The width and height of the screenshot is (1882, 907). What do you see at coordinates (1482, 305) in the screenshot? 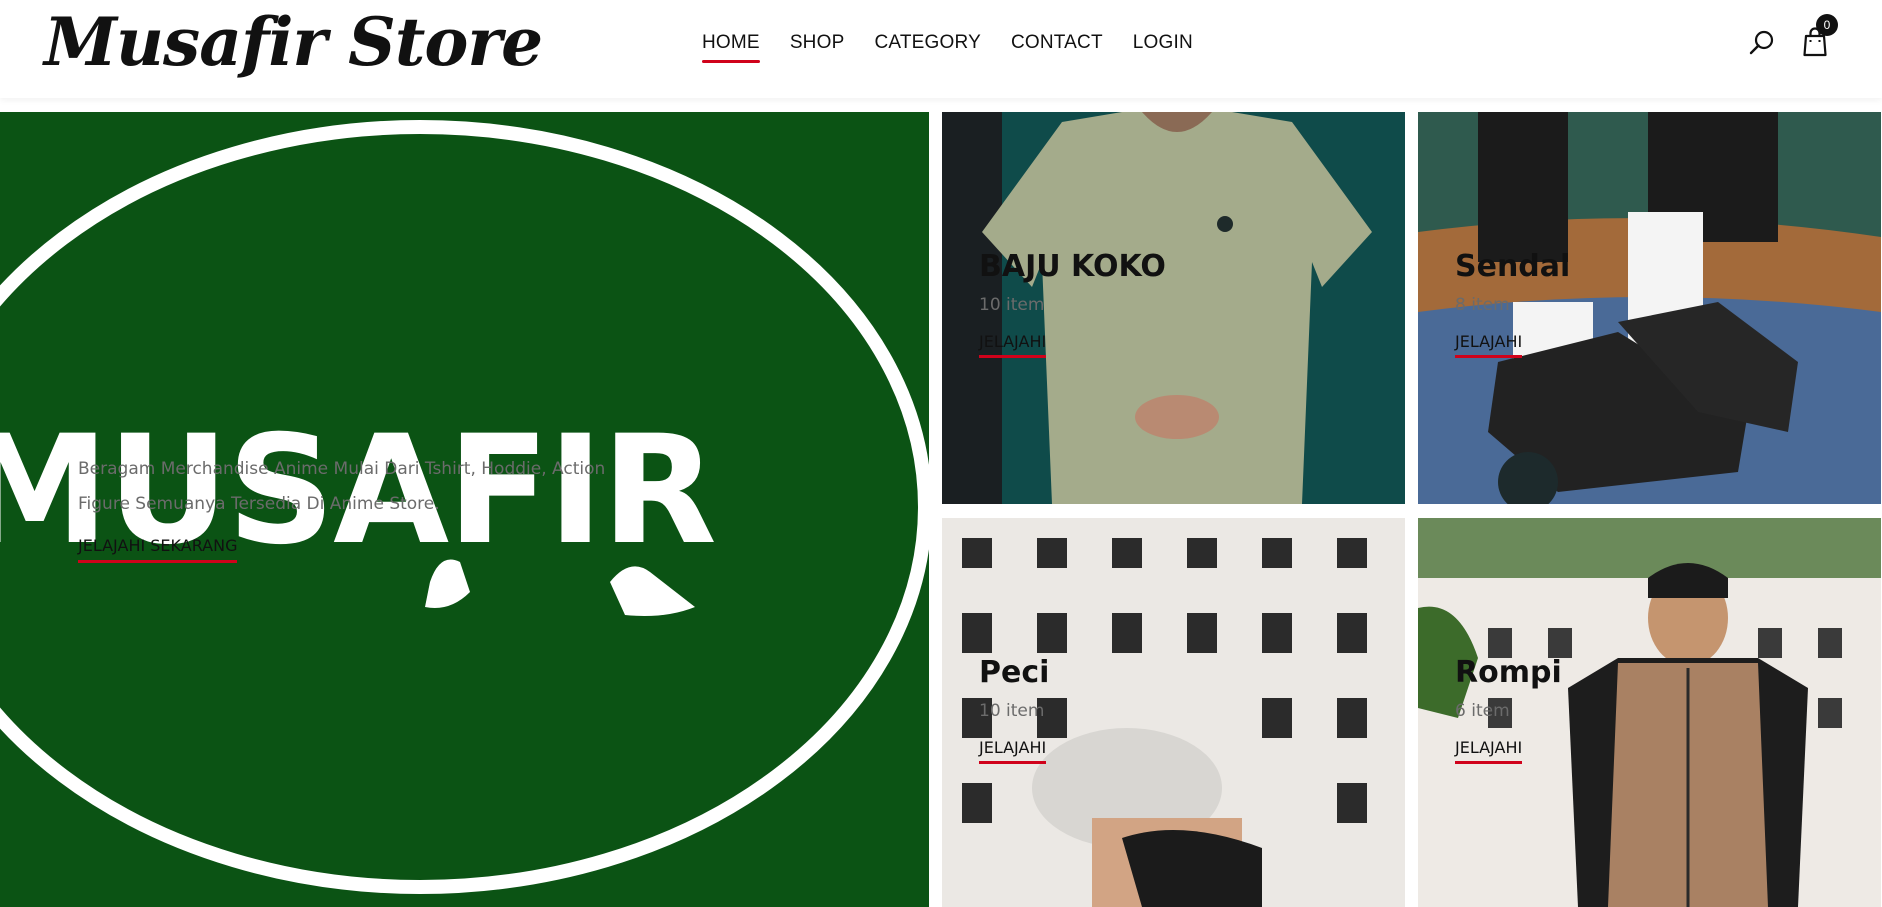
I see `category-count: 8 item` at bounding box center [1482, 305].